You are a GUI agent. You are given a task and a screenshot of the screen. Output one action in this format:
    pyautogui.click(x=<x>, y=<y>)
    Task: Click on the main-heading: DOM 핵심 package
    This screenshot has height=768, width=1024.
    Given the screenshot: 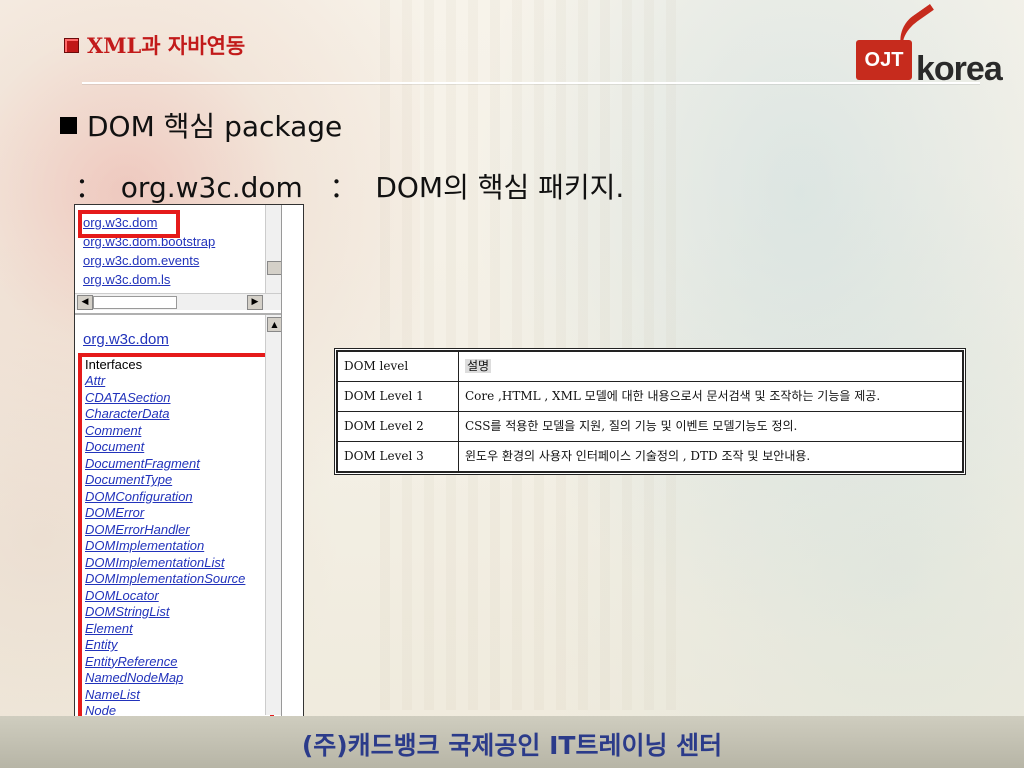 What is the action you would take?
    pyautogui.click(x=201, y=125)
    